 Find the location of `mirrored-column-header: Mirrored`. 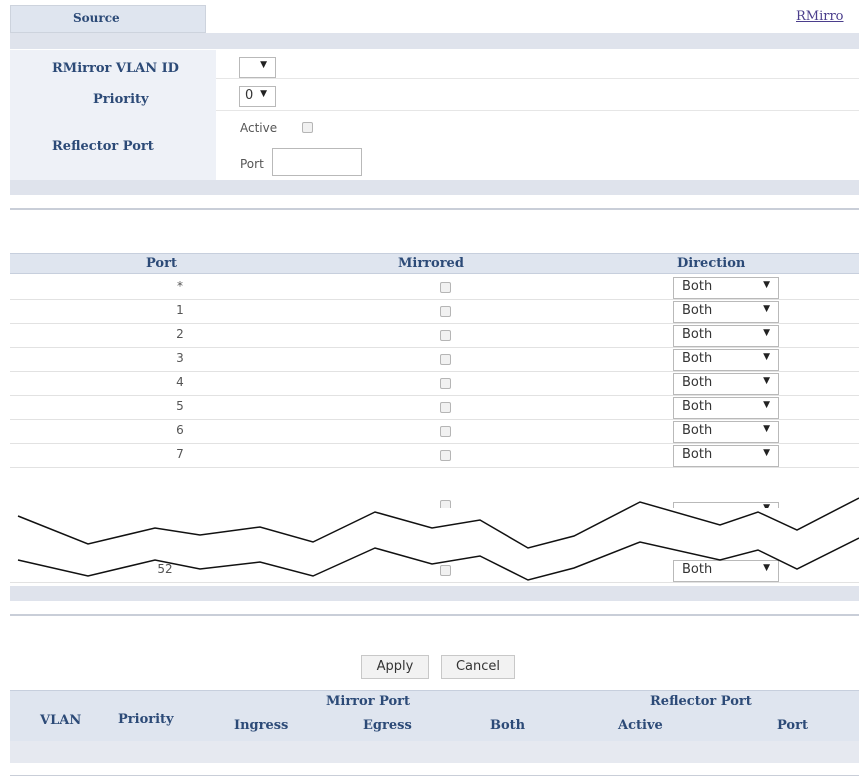

mirrored-column-header: Mirrored is located at coordinates (431, 263).